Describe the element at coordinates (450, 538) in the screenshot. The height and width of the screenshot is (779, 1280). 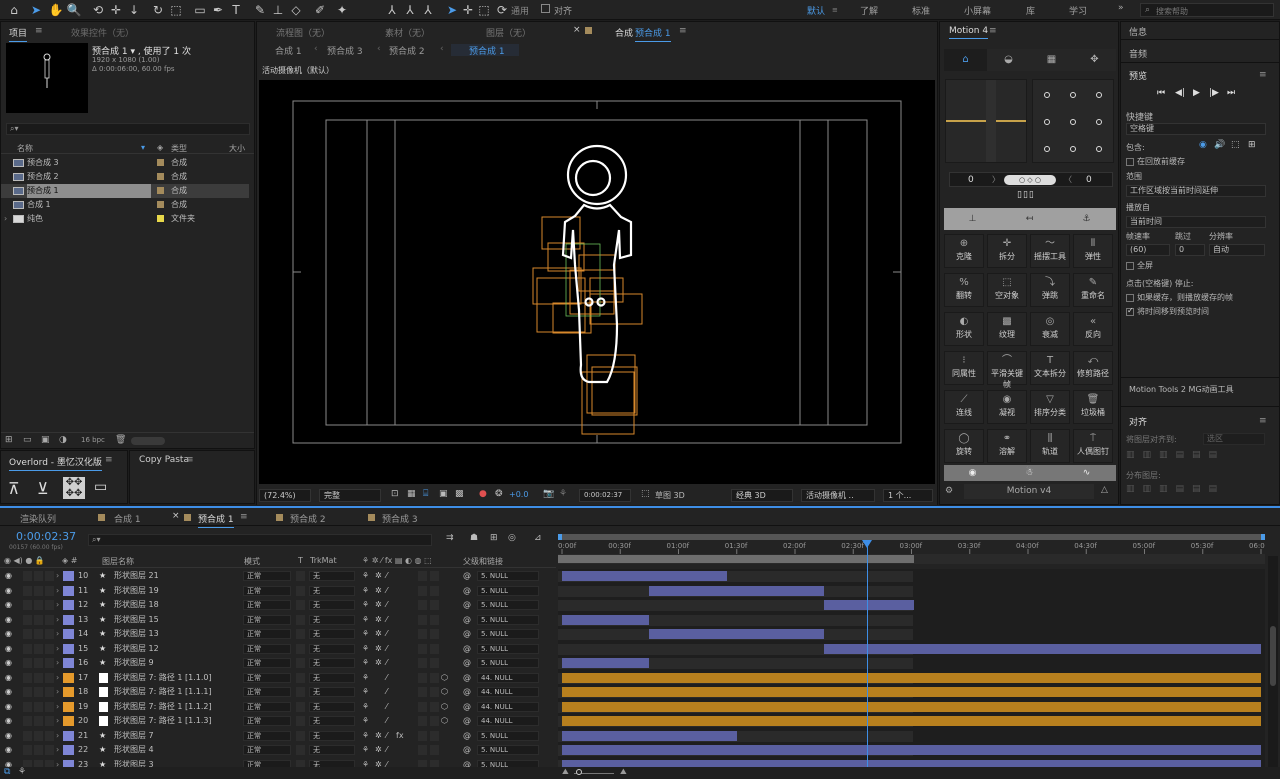
I see `comp-mini-flowchart-icon: ⇉` at that location.